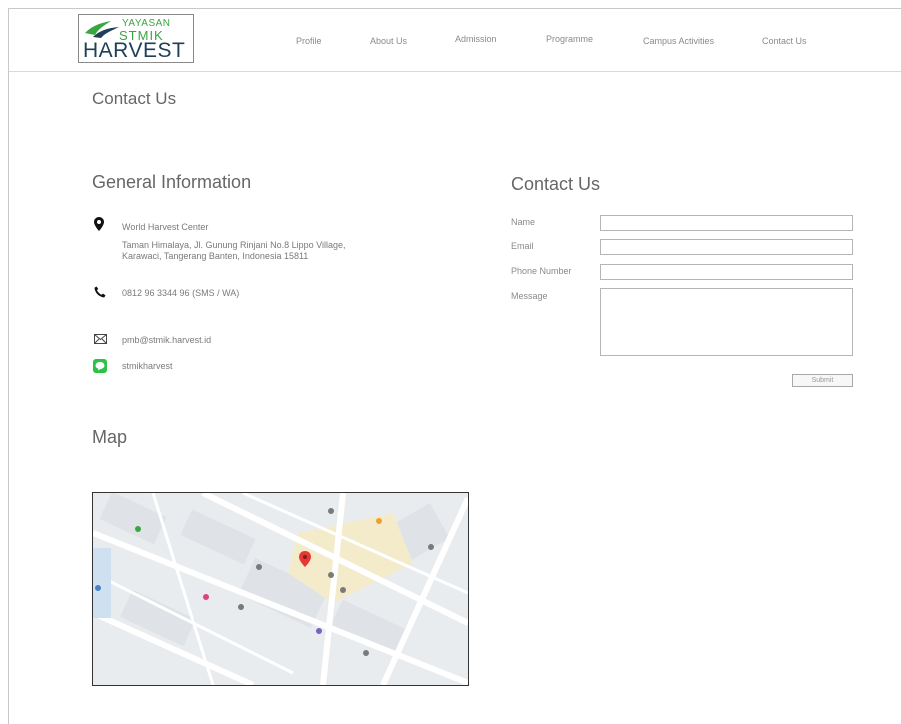  Describe the element at coordinates (110, 437) in the screenshot. I see `map-heading: Map` at that location.